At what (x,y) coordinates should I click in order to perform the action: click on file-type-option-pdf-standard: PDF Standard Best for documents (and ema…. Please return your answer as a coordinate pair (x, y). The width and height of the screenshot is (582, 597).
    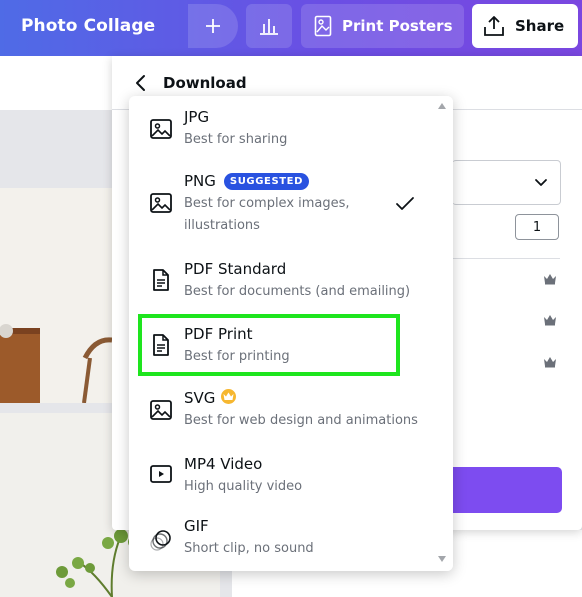
    Looking at the image, I should click on (279, 281).